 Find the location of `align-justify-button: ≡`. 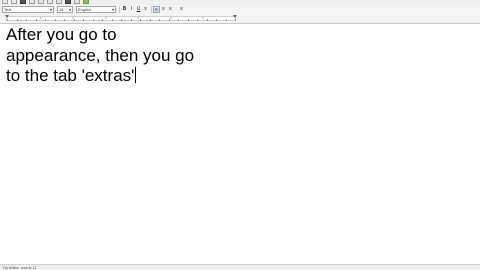

align-justify-button: ≡ is located at coordinates (181, 9).